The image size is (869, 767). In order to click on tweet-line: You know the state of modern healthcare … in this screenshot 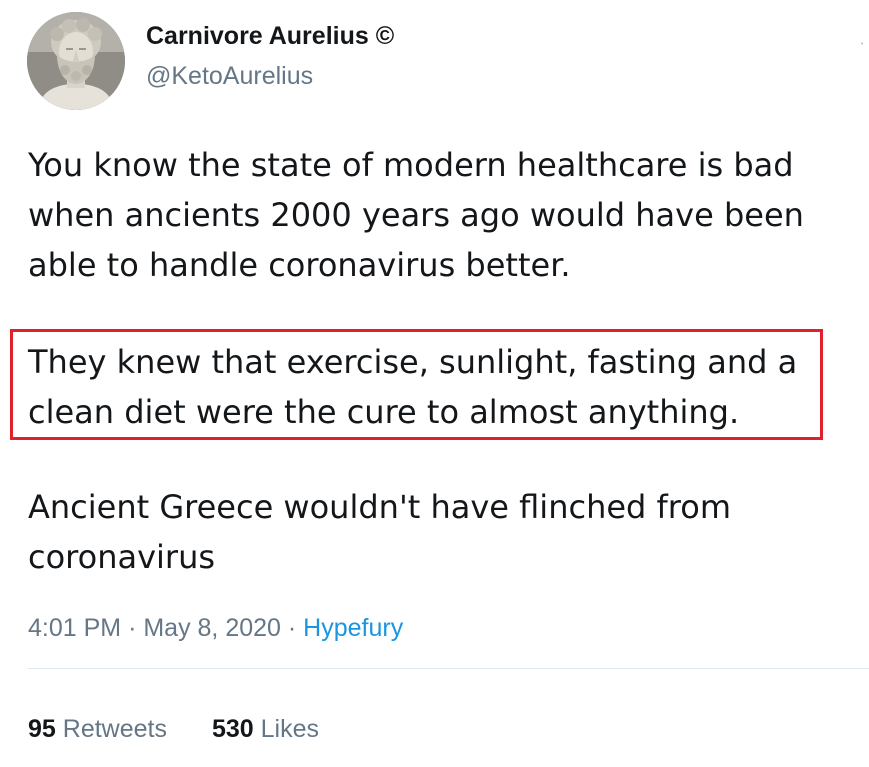, I will do `click(411, 165)`.